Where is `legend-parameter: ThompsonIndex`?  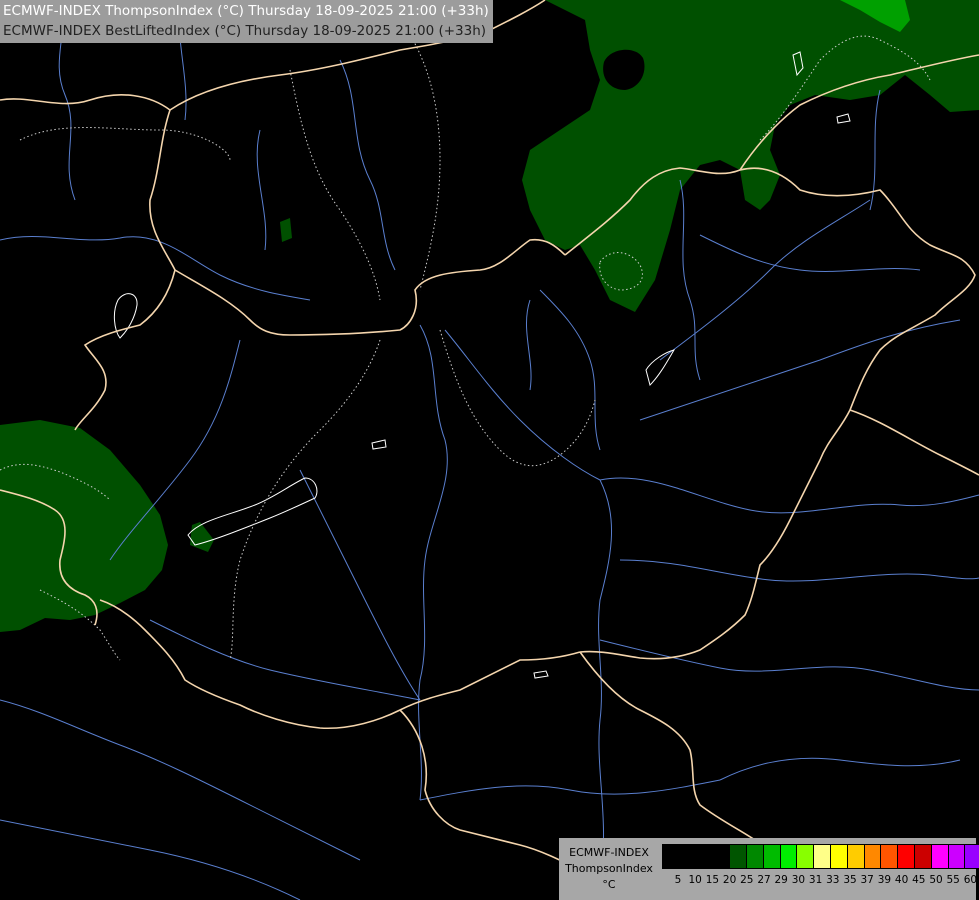 legend-parameter: ThompsonIndex is located at coordinates (609, 868).